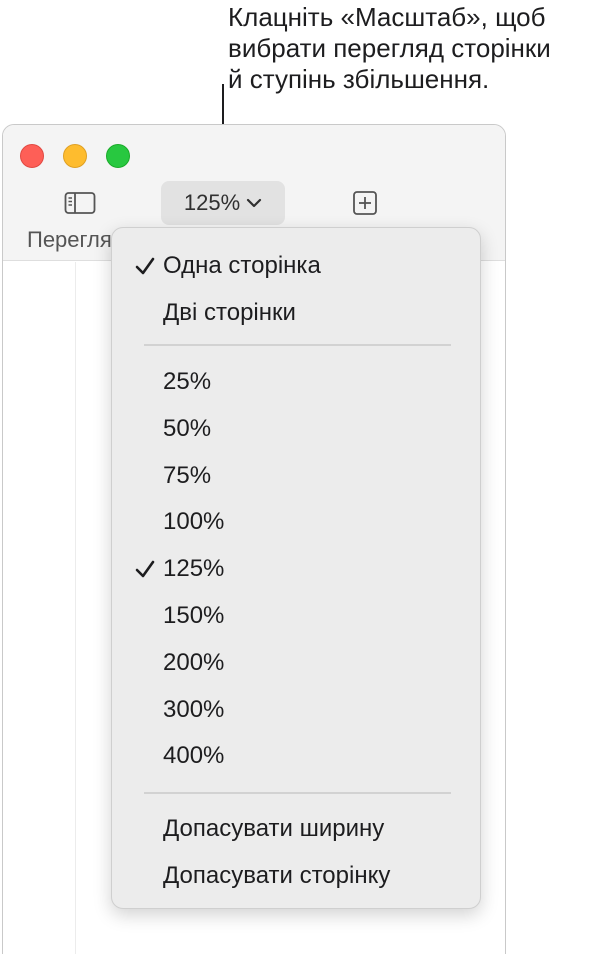 This screenshot has height=954, width=616. Describe the element at coordinates (389, 48) in the screenshot. I see `callout-line-2: вибрати перегляд сторінки` at that location.